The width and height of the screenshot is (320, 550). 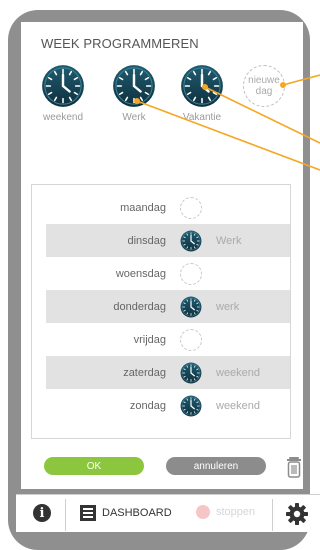 I want to click on day-row-dinsdag: dinsdag Werk, so click(x=168, y=240).